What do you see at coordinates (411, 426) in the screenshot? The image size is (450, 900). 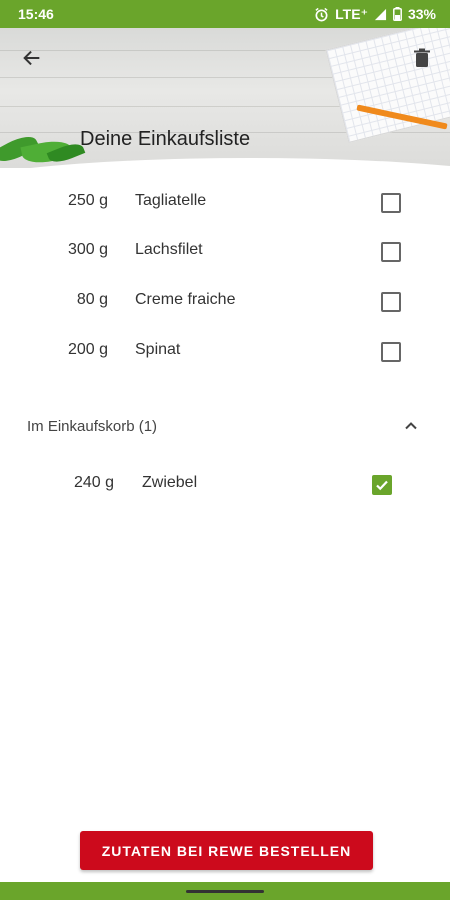 I see `chevron-up-icon` at bounding box center [411, 426].